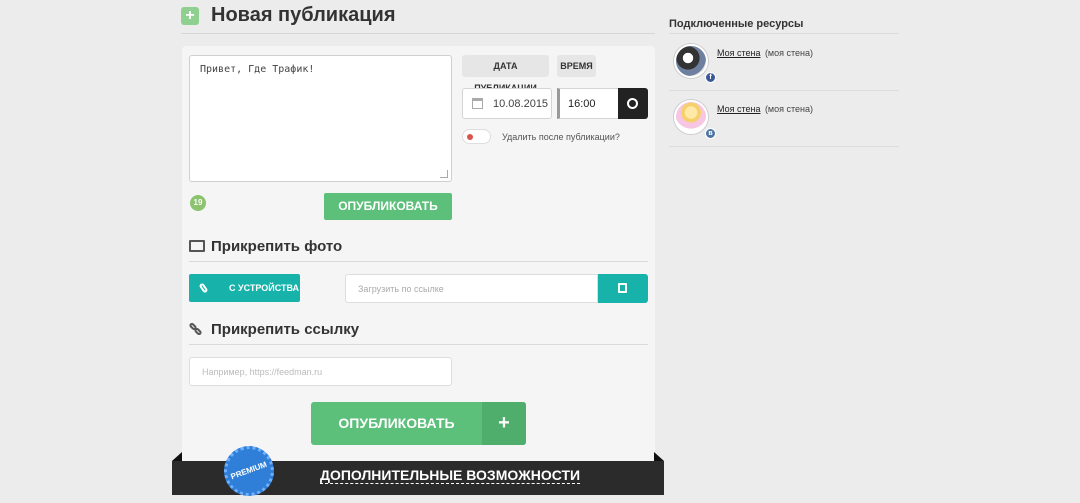 The height and width of the screenshot is (503, 1080). What do you see at coordinates (710, 133) in the screenshot?
I see `vk-icon: в` at bounding box center [710, 133].